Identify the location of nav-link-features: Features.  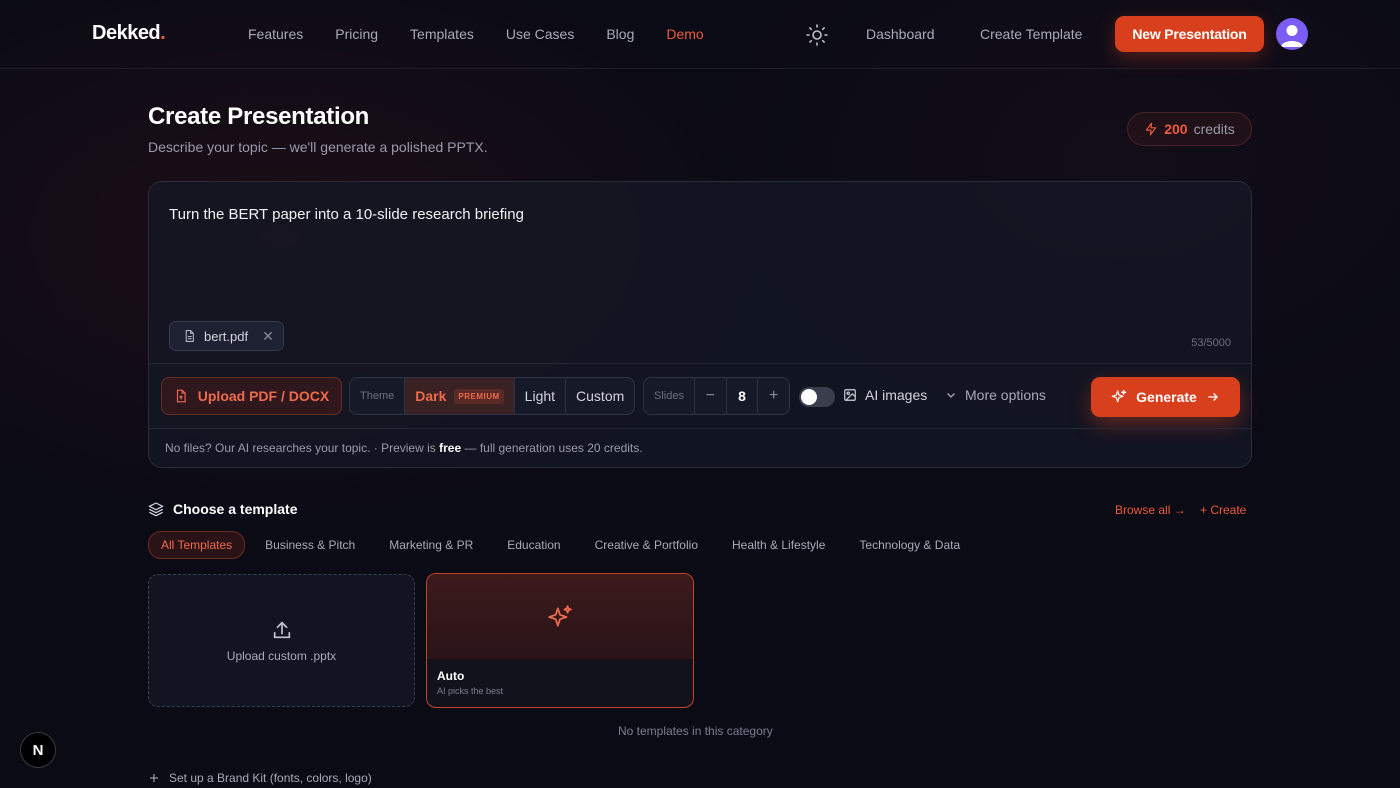
(275, 34).